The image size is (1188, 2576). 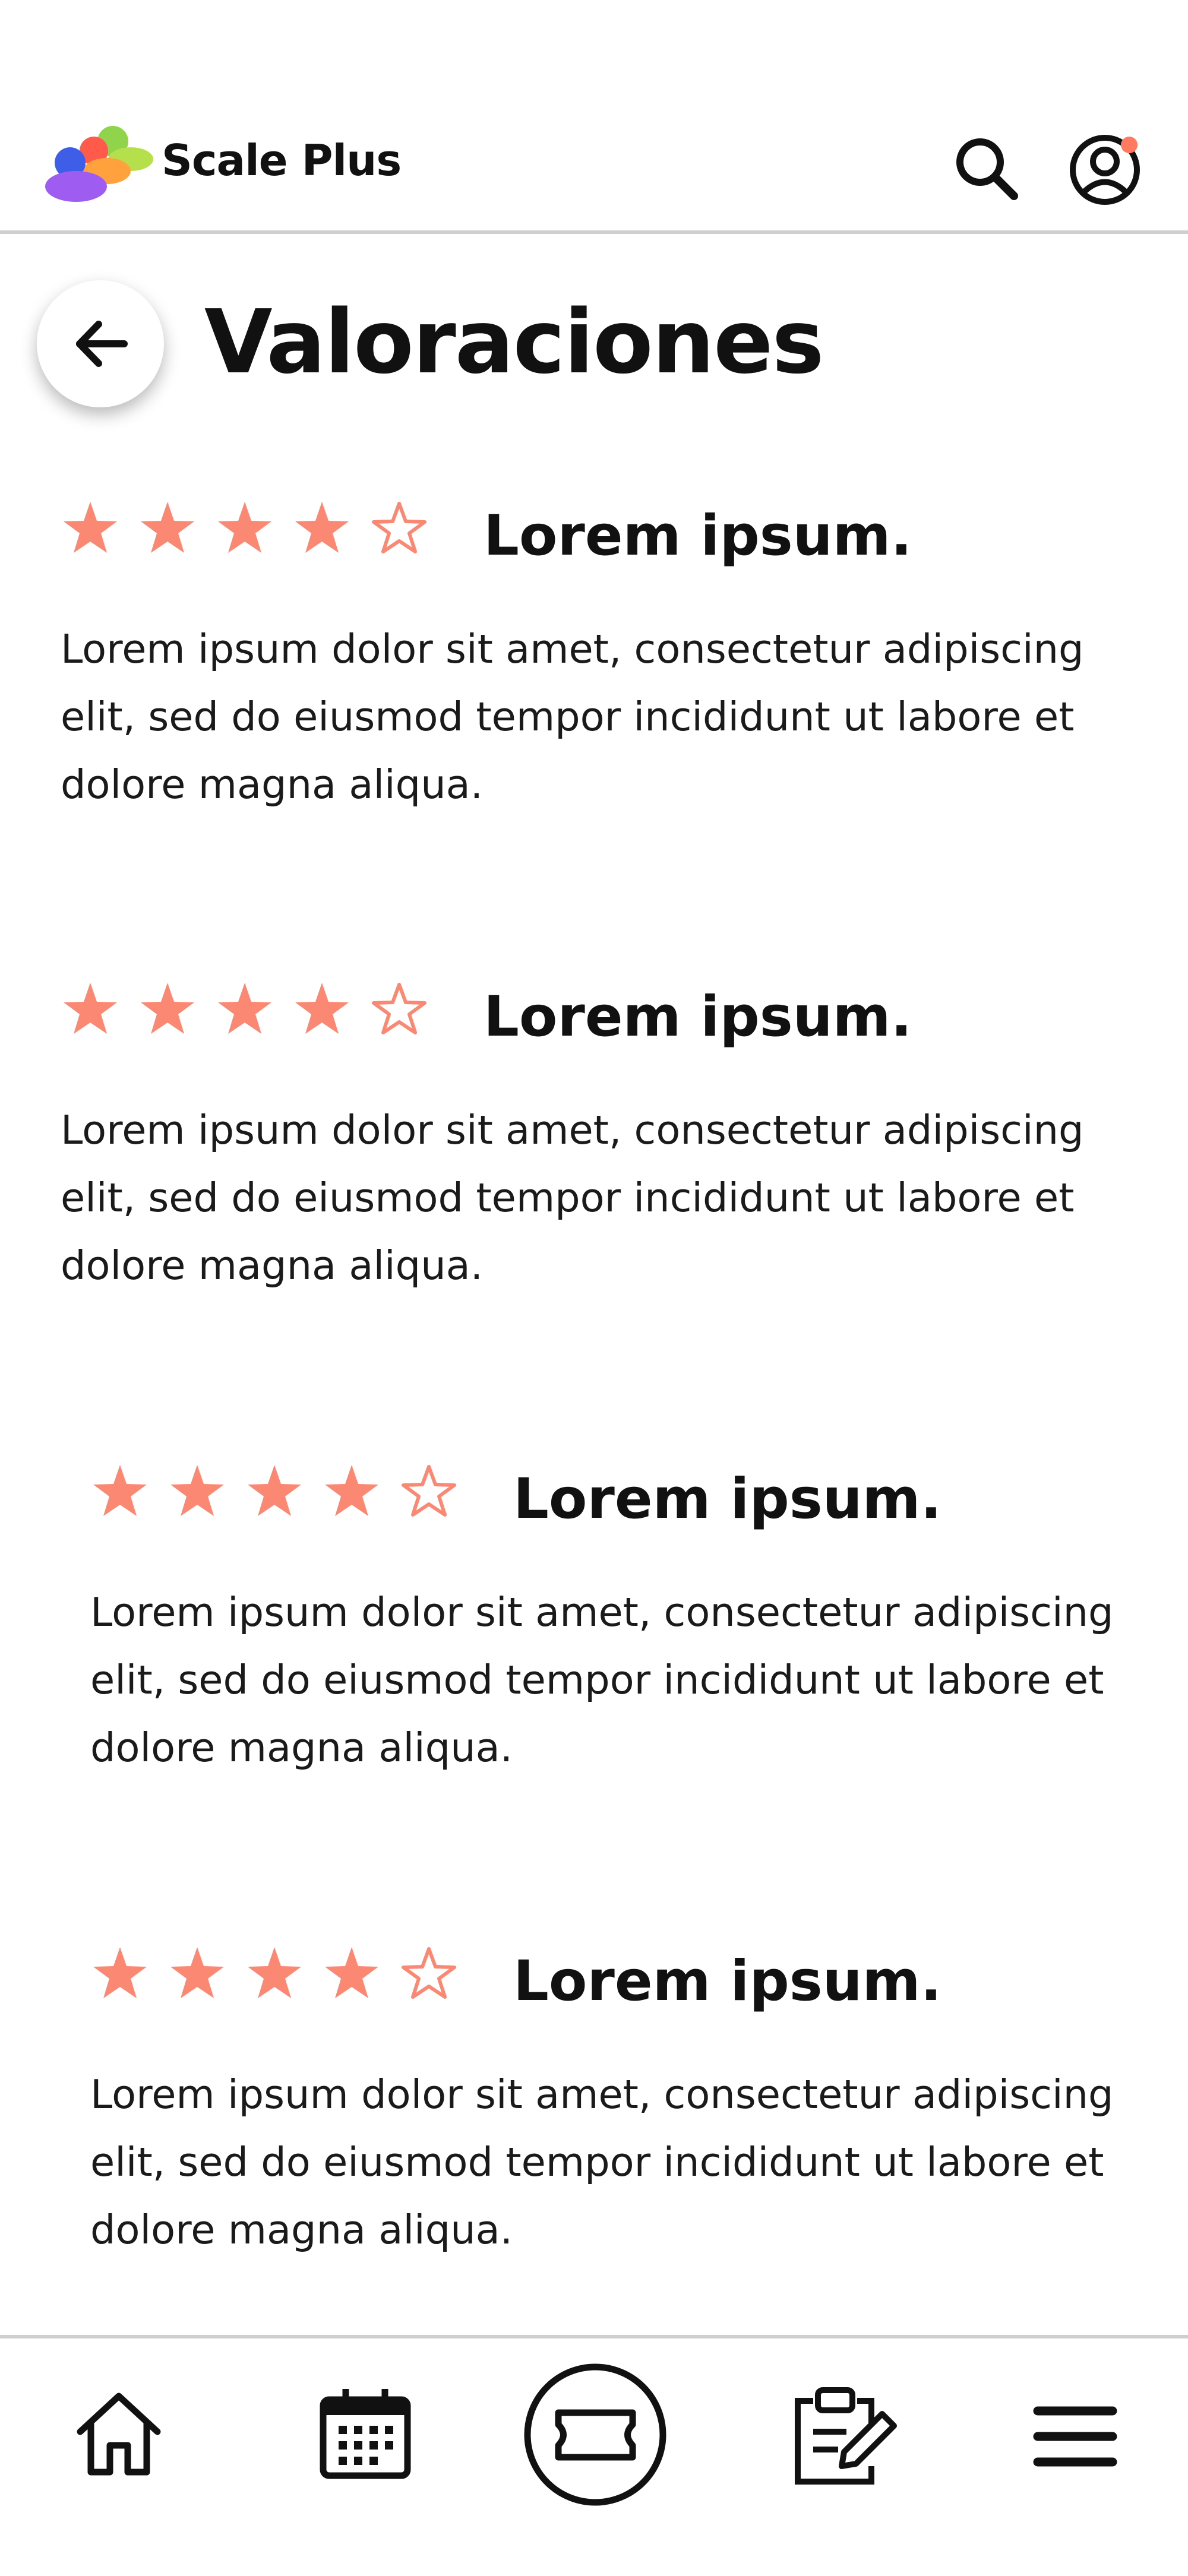 I want to click on nav-menu, so click(x=1075, y=2436).